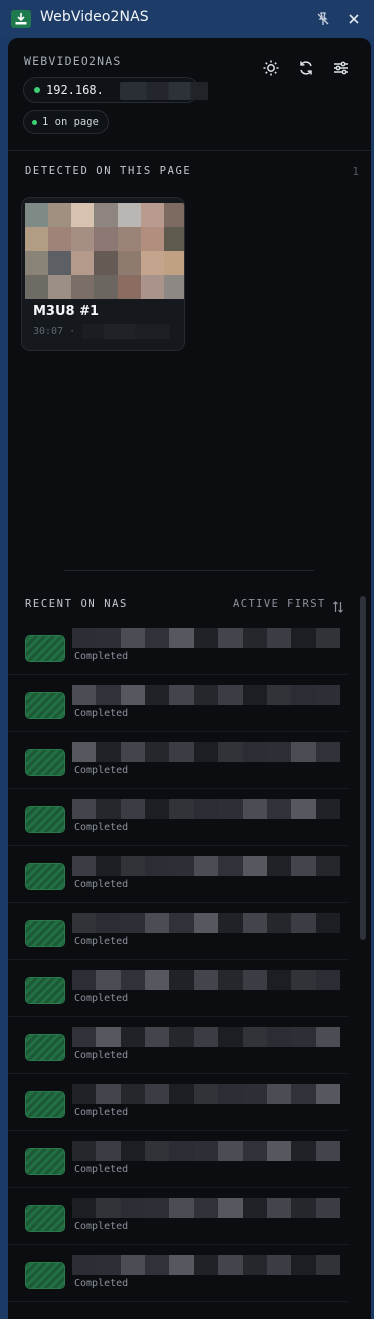 The width and height of the screenshot is (374, 1319). What do you see at coordinates (279, 604) in the screenshot?
I see `sort-order-button: ACTIVE FIRST` at bounding box center [279, 604].